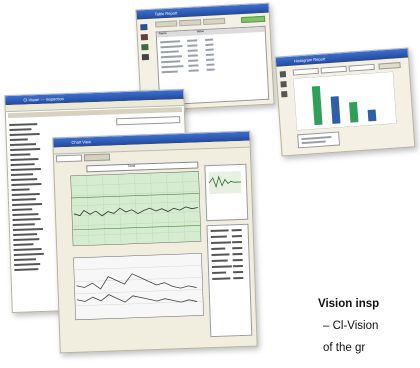 The width and height of the screenshot is (420, 368). I want to click on histogram-report-window: Histogram Report, so click(345, 102).